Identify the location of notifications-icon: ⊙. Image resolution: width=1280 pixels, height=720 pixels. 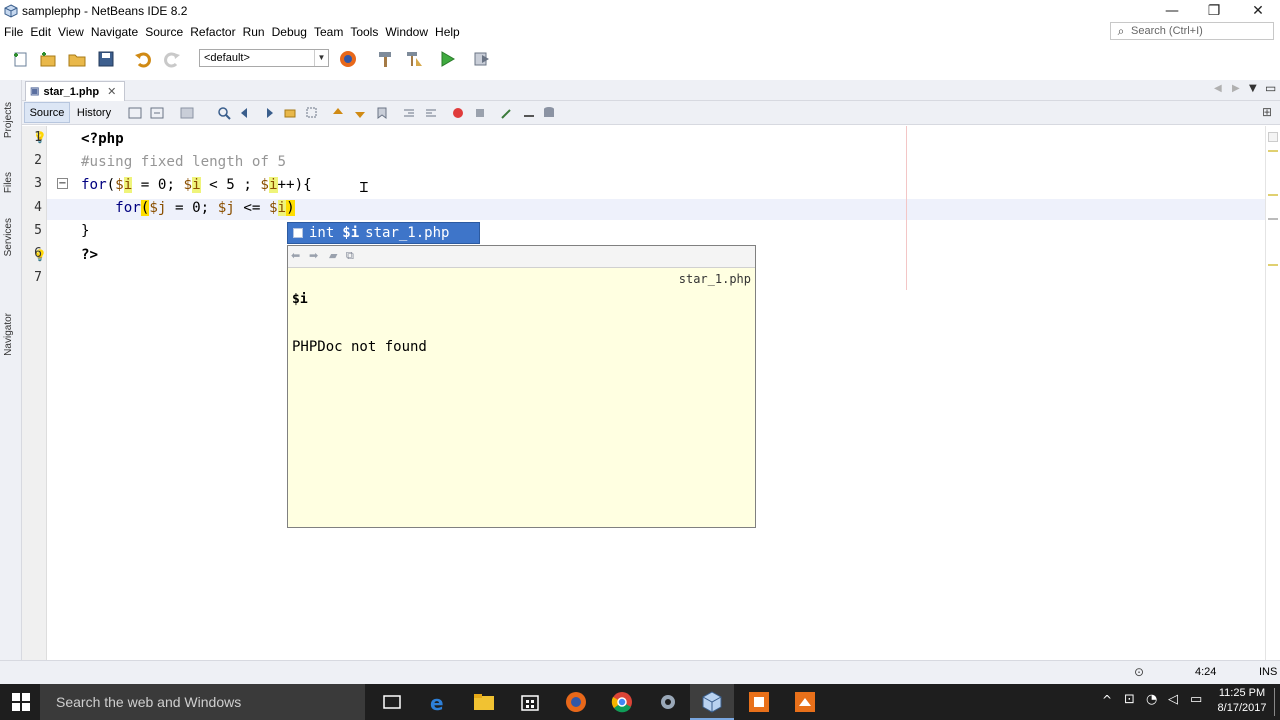
(1139, 672).